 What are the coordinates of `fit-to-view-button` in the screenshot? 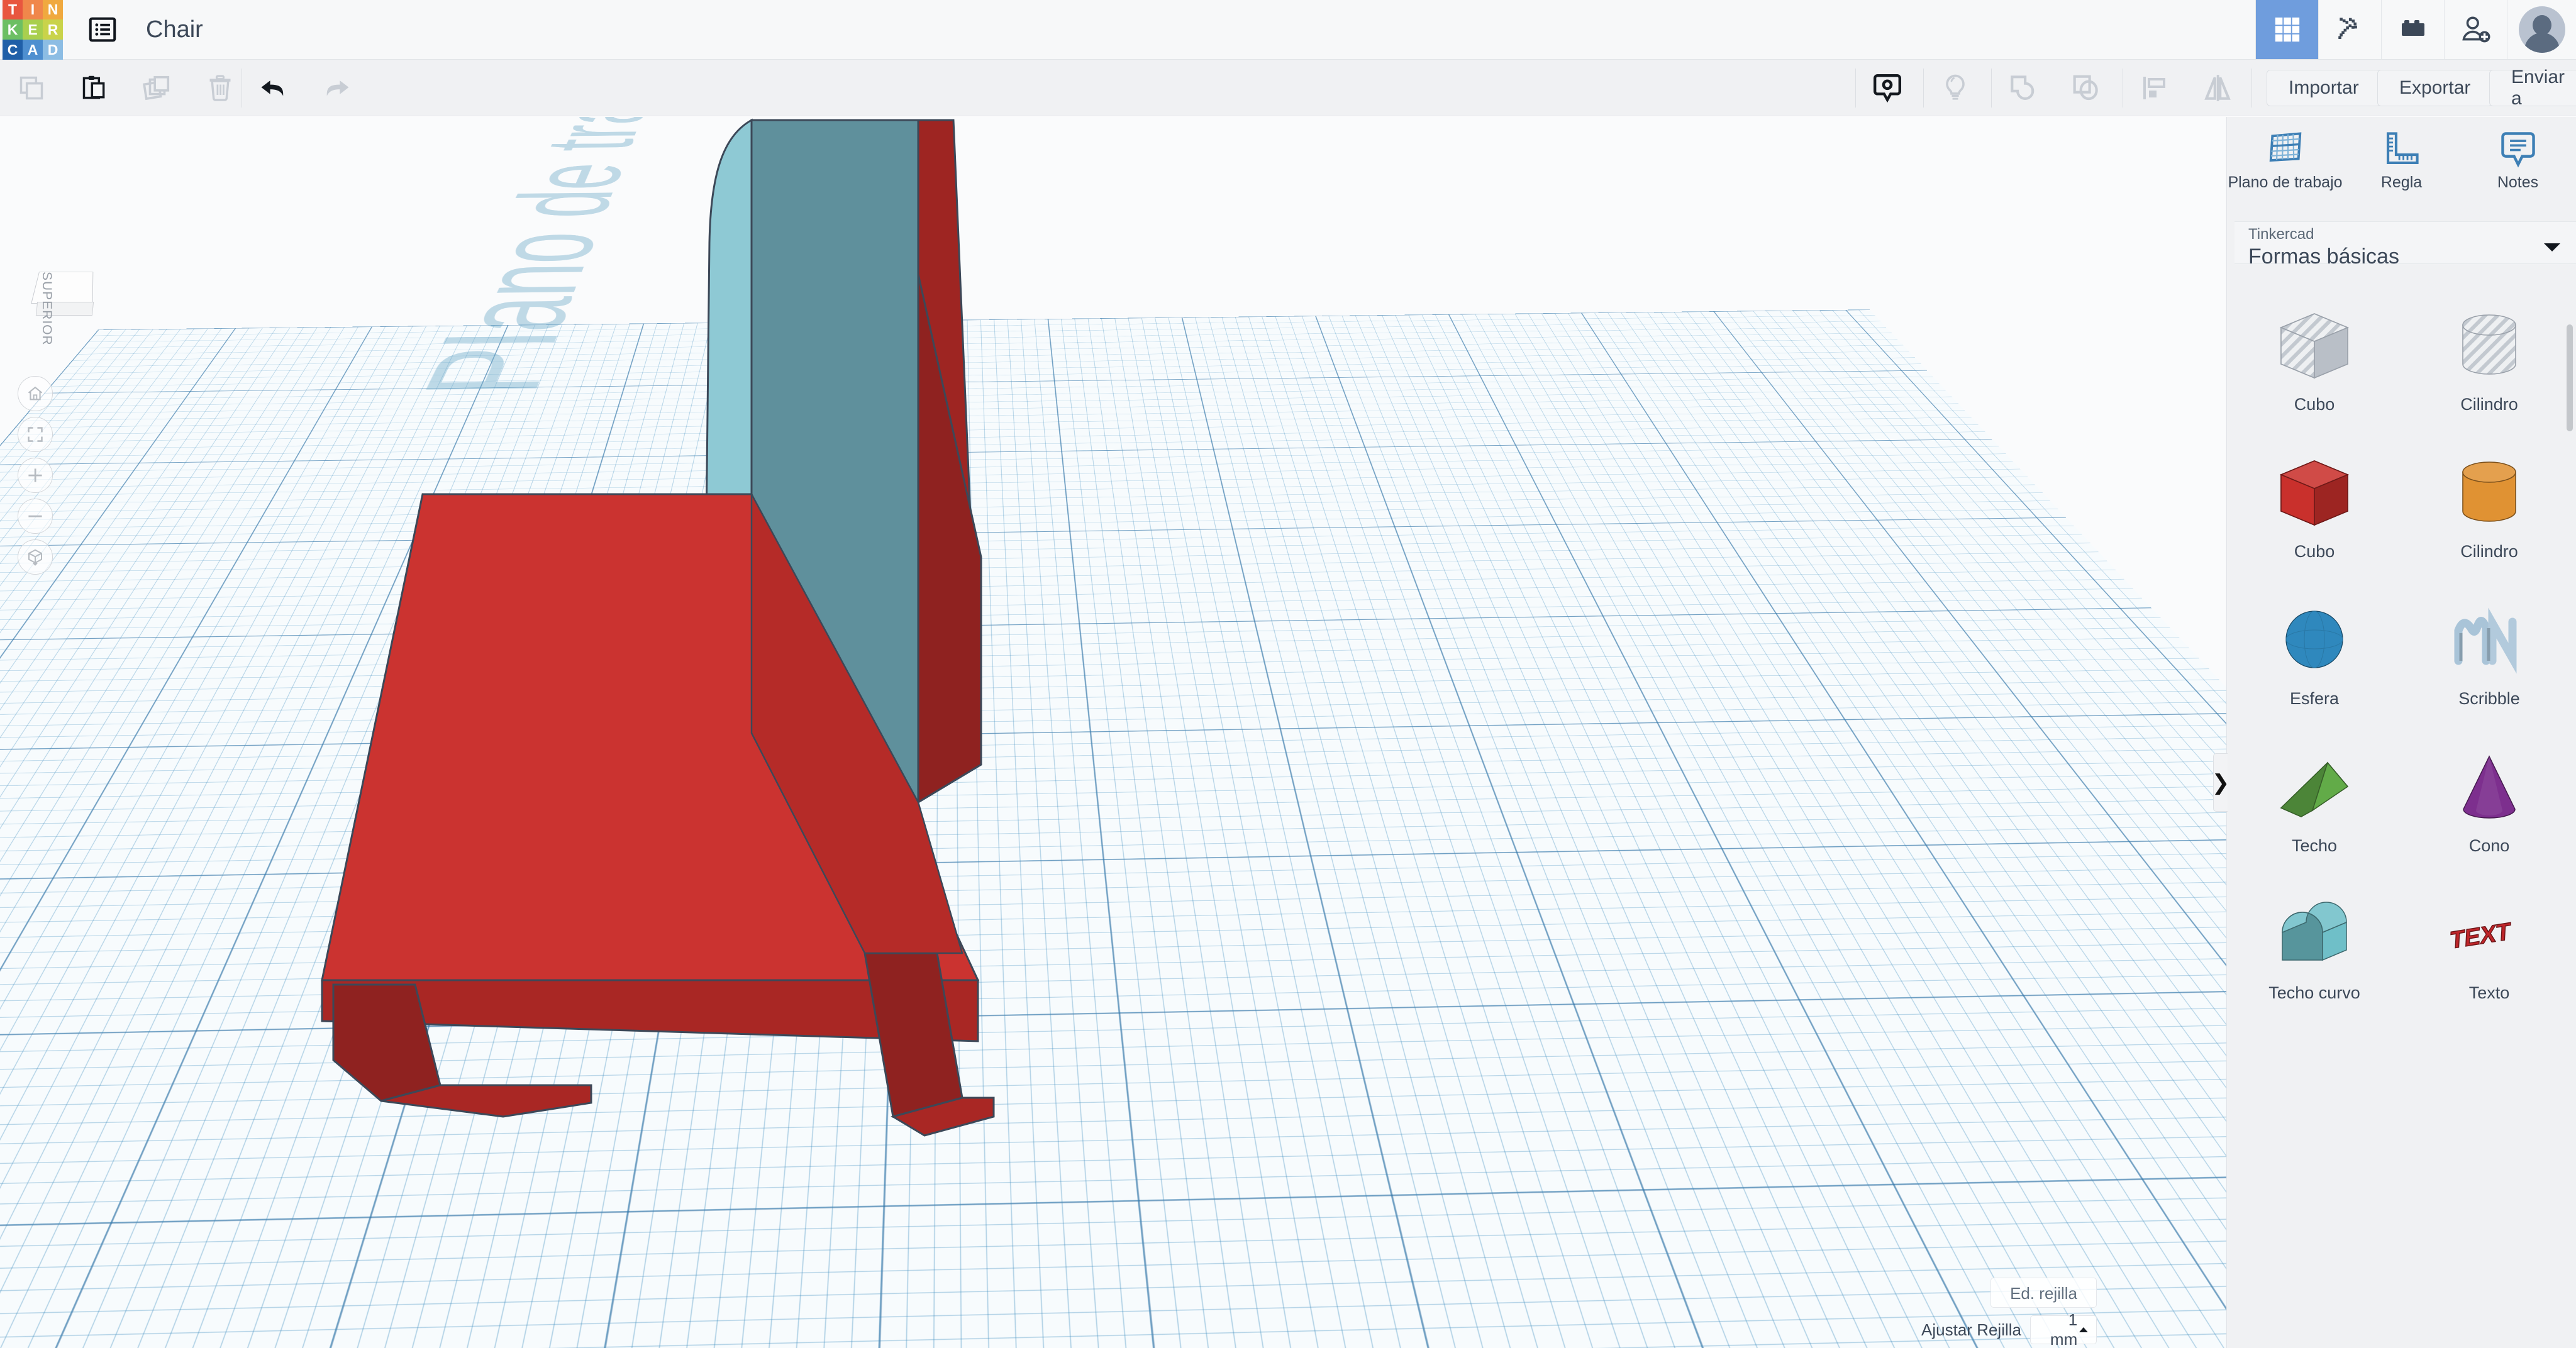 It's located at (35, 434).